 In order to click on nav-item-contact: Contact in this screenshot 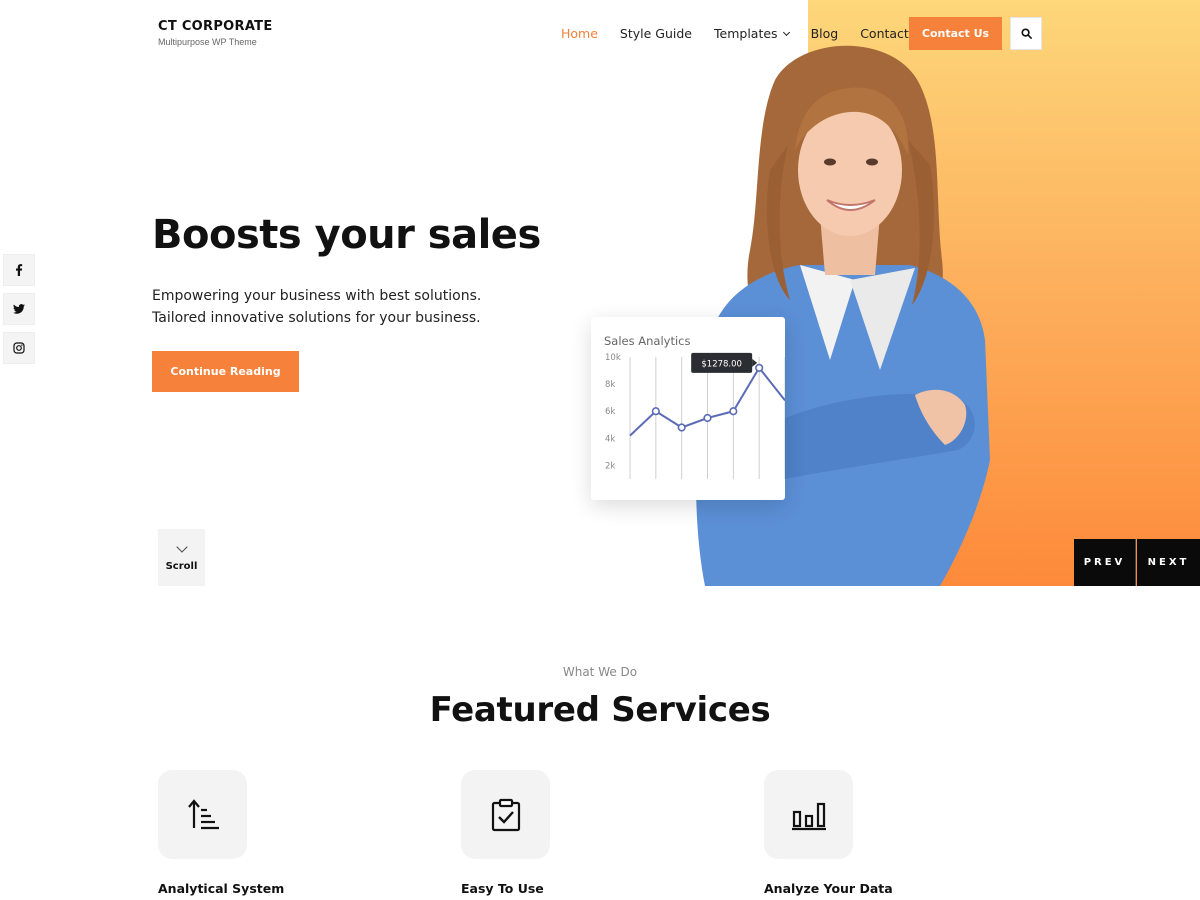, I will do `click(884, 33)`.